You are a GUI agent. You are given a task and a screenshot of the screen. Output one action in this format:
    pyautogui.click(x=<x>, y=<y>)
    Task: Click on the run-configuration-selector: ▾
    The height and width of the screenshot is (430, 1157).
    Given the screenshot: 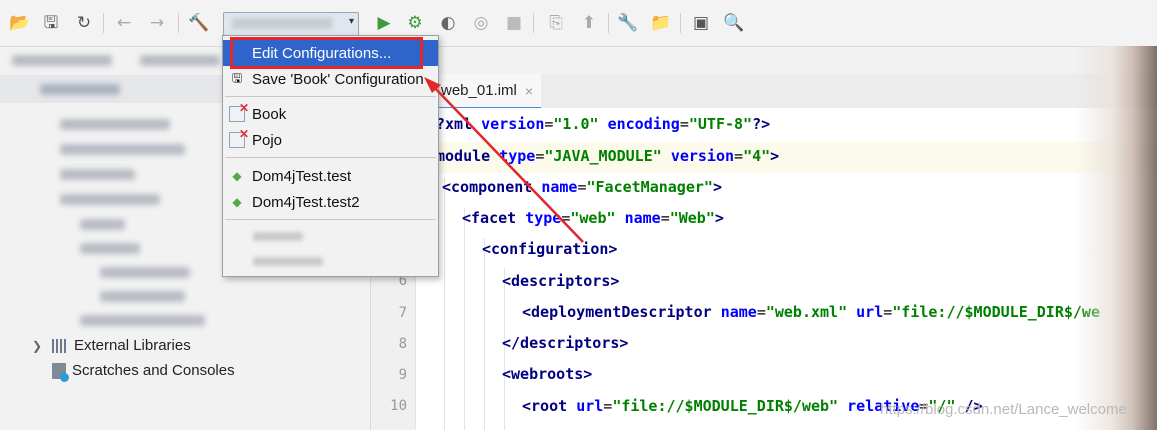 What is the action you would take?
    pyautogui.click(x=291, y=24)
    